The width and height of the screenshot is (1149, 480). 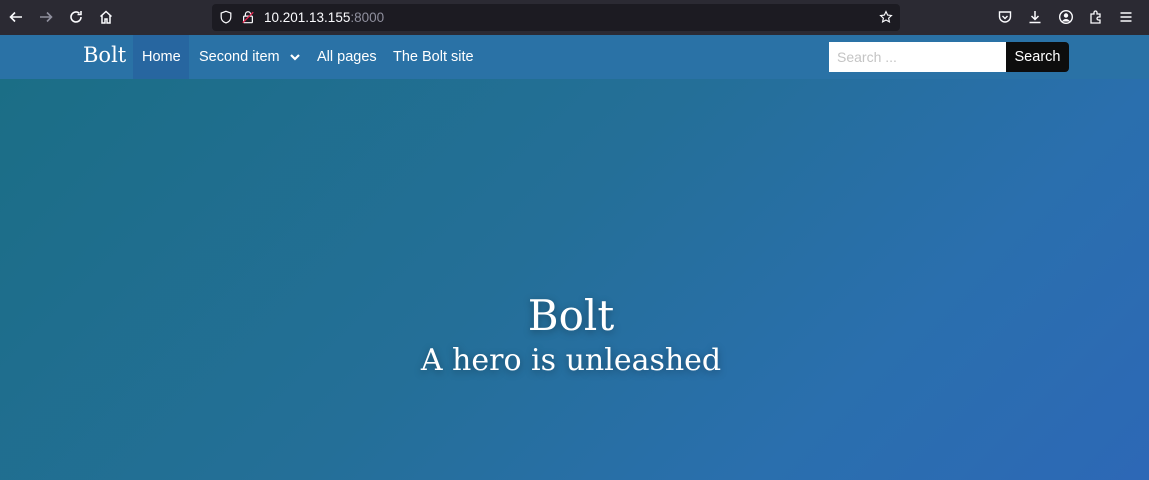 What do you see at coordinates (571, 315) in the screenshot?
I see `hero-title: Bolt` at bounding box center [571, 315].